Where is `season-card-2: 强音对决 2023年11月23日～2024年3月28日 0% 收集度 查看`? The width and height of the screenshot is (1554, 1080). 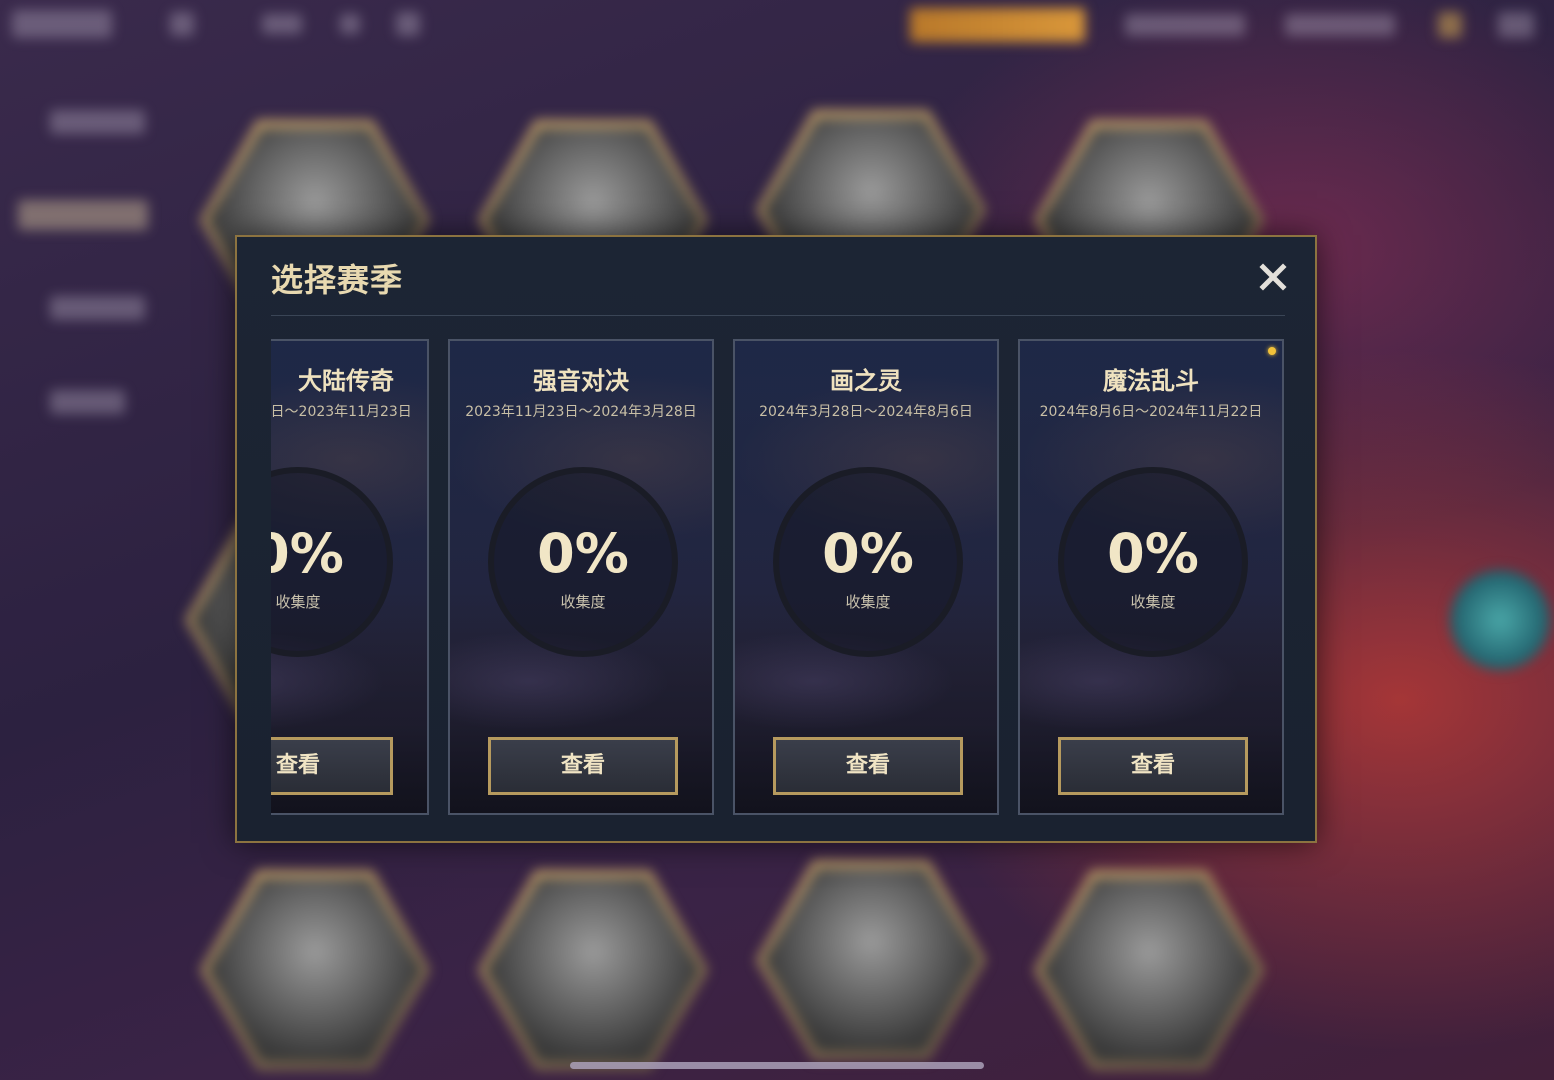 season-card-2: 强音对决 2023年11月23日～2024年3月28日 0% 收集度 查看 is located at coordinates (581, 577).